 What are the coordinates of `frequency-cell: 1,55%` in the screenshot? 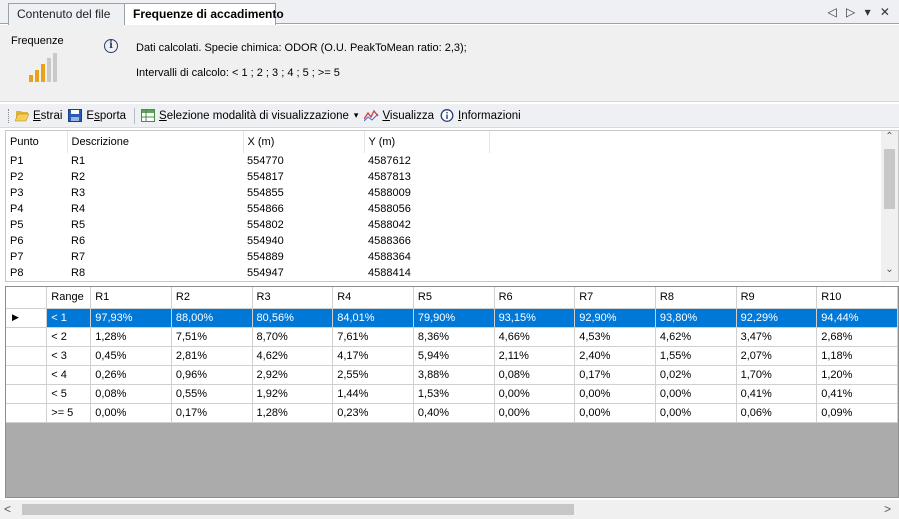 It's located at (696, 356).